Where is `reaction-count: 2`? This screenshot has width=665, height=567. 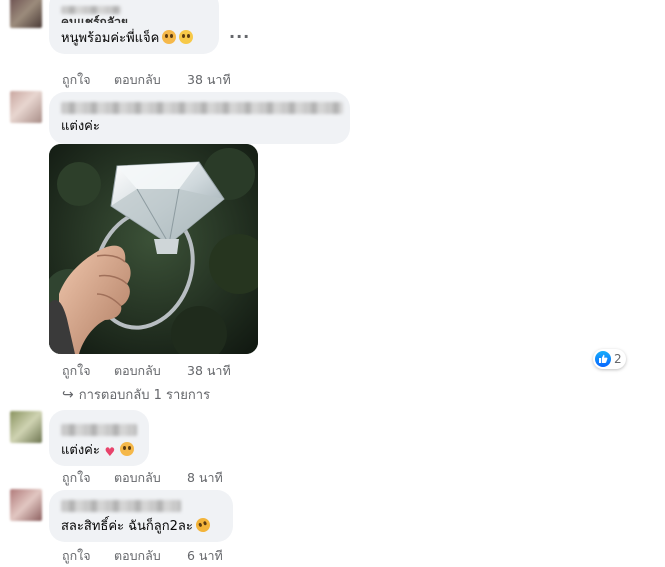
reaction-count: 2 is located at coordinates (618, 359).